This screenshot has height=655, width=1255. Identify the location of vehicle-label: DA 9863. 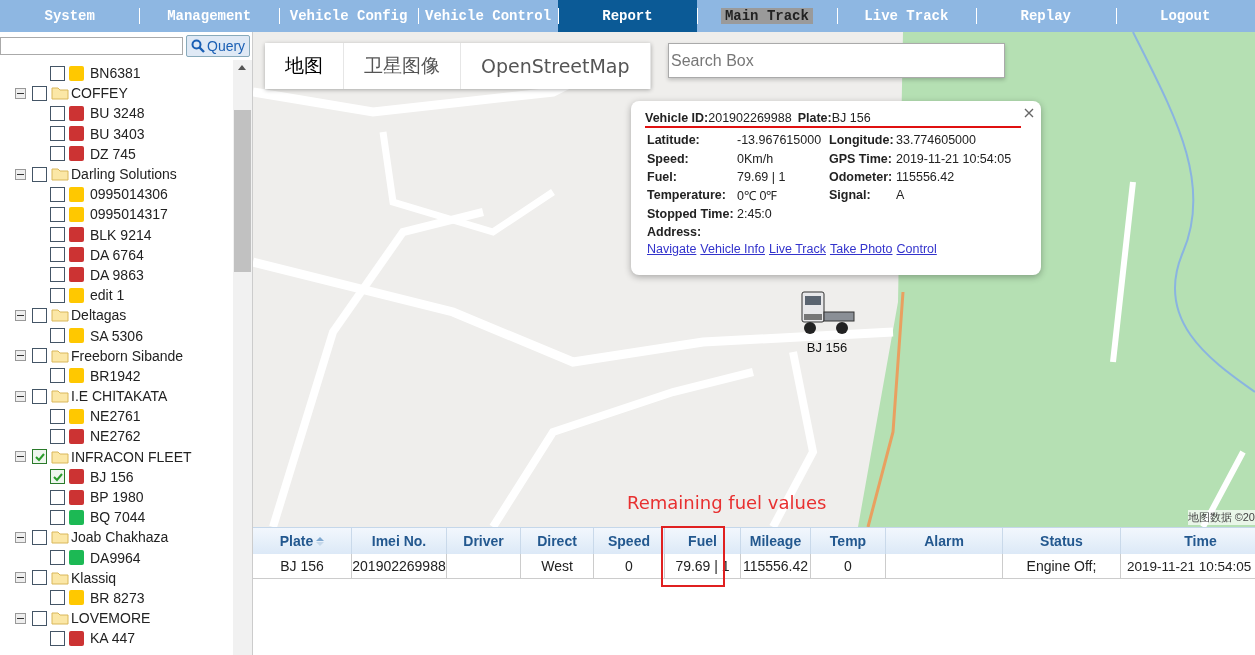
(117, 274).